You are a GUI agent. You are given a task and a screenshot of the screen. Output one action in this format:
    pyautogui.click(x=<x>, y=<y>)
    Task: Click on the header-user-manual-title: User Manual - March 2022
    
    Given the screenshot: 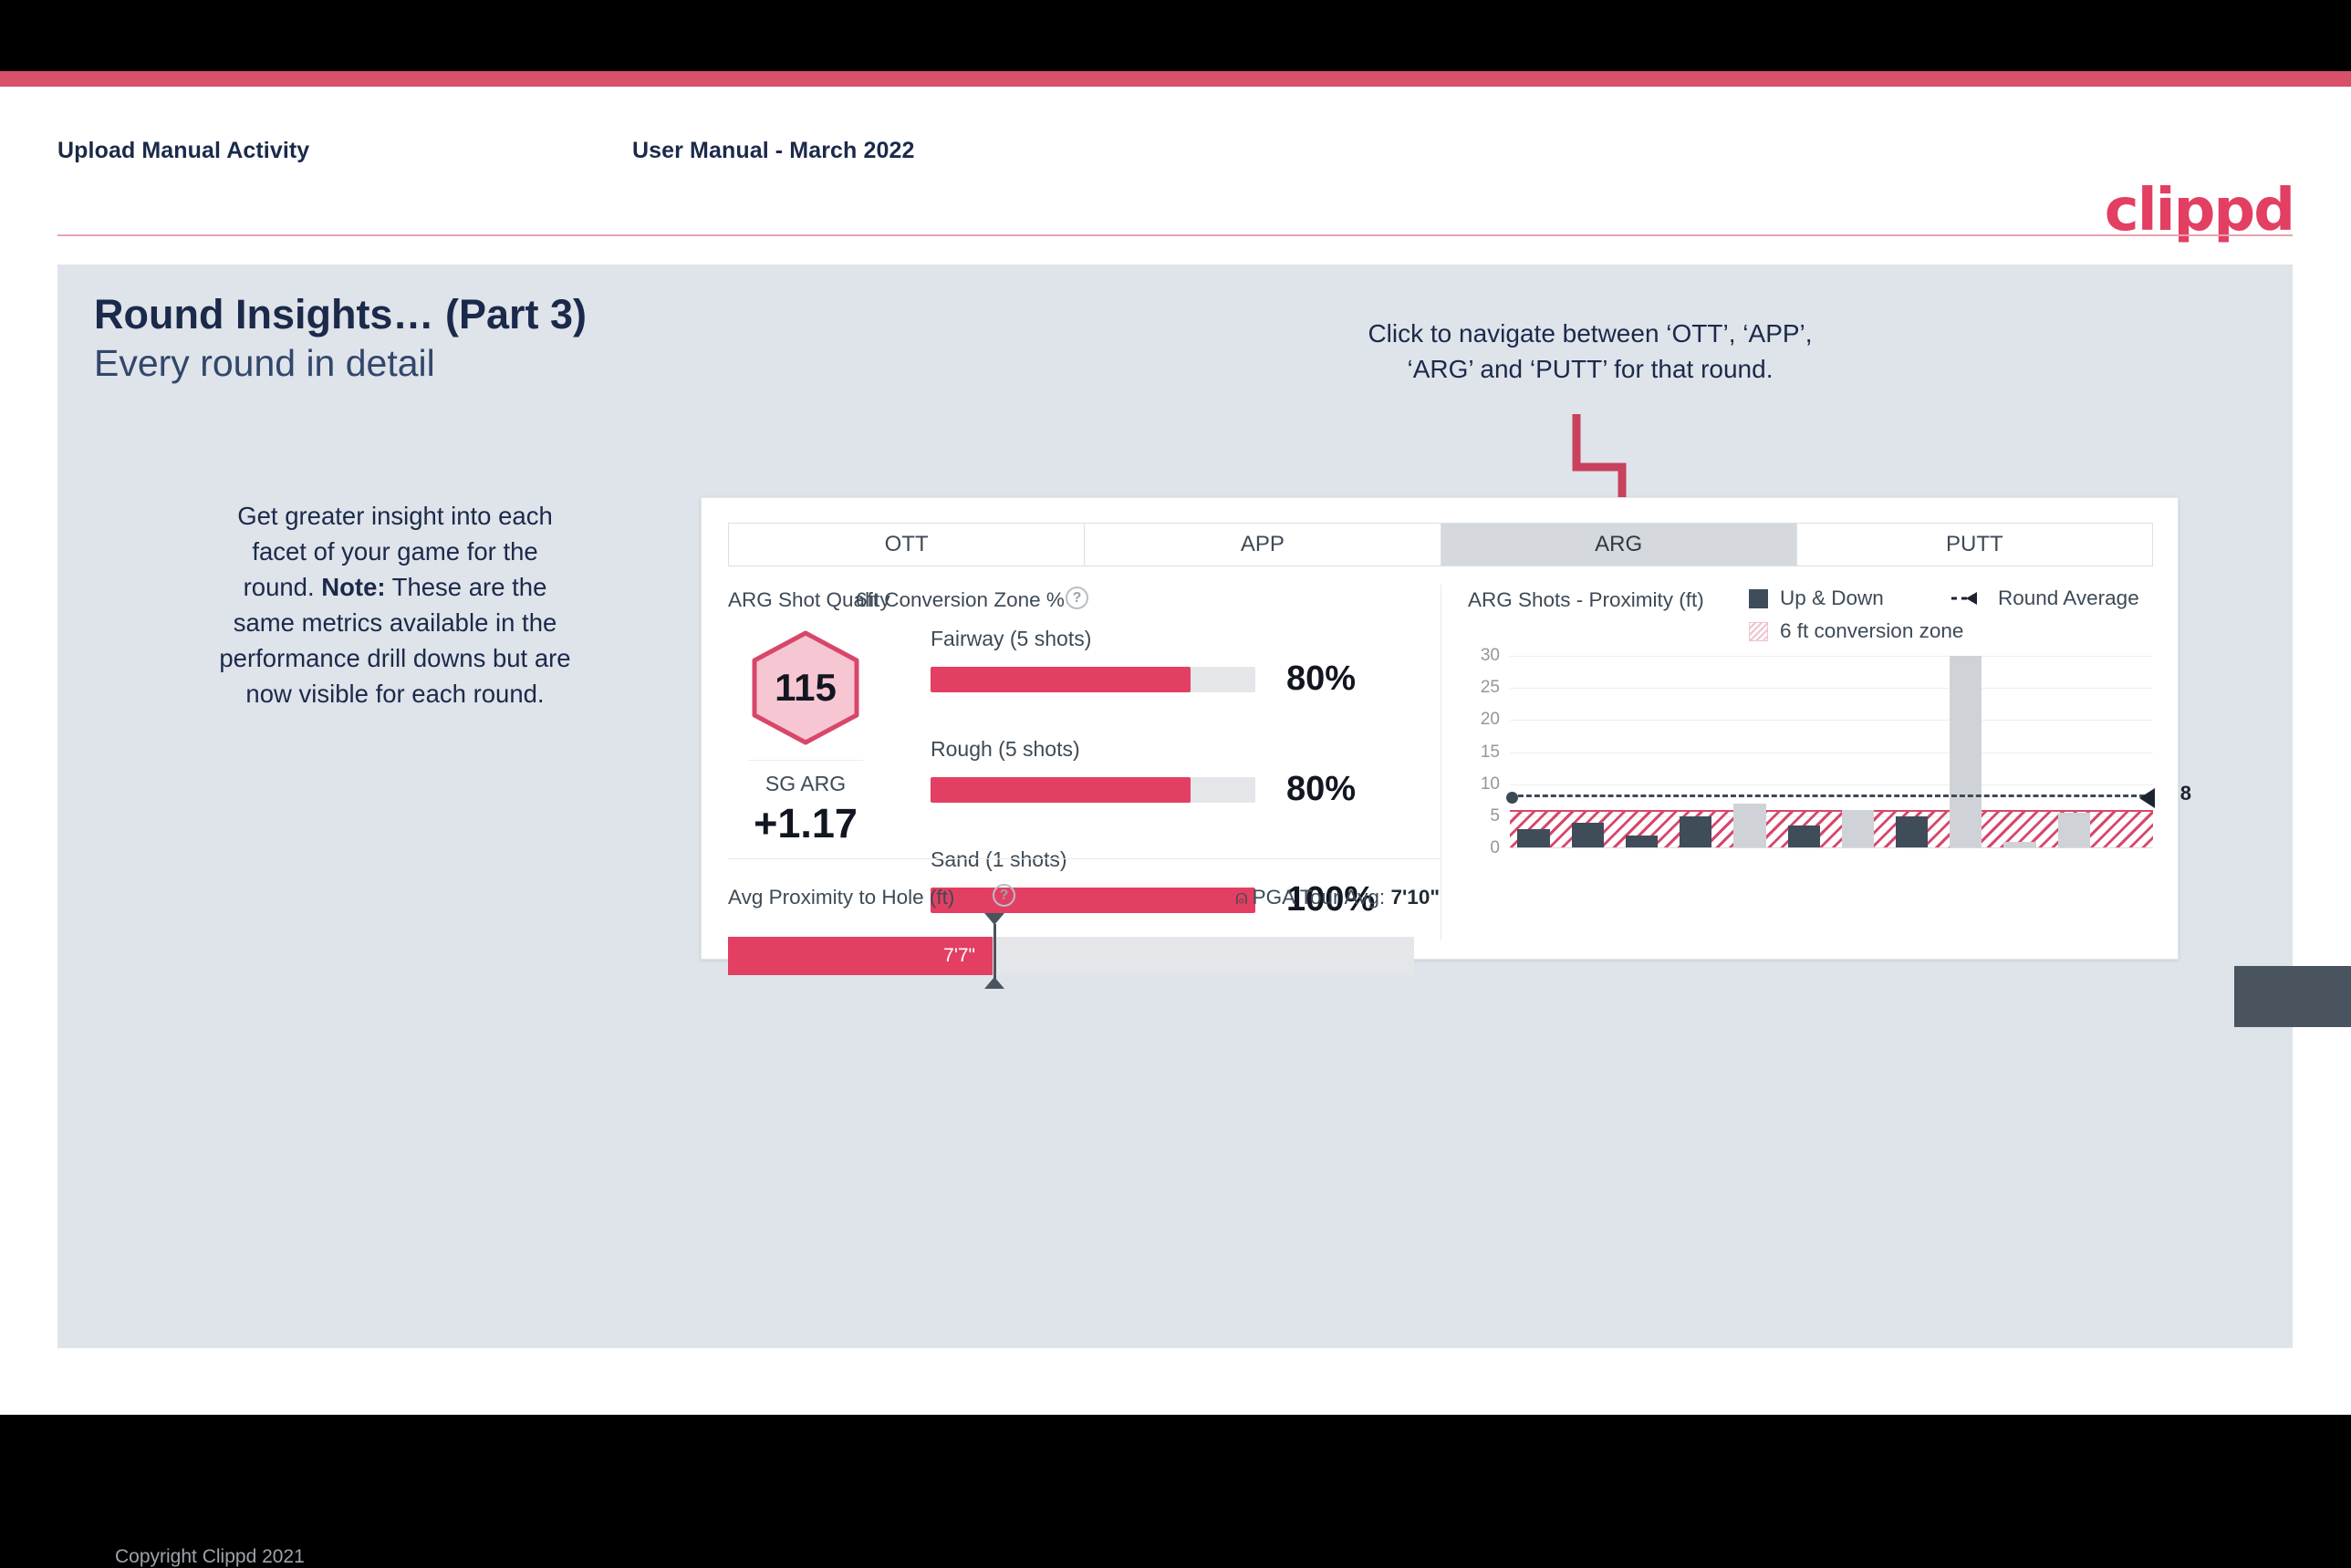 What is the action you would take?
    pyautogui.click(x=773, y=150)
    